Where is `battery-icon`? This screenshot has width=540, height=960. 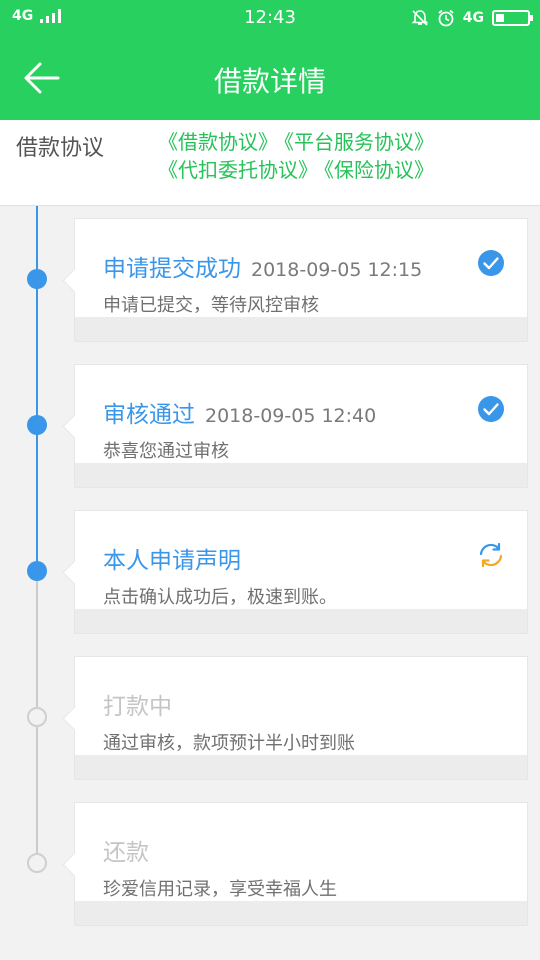 battery-icon is located at coordinates (512, 18).